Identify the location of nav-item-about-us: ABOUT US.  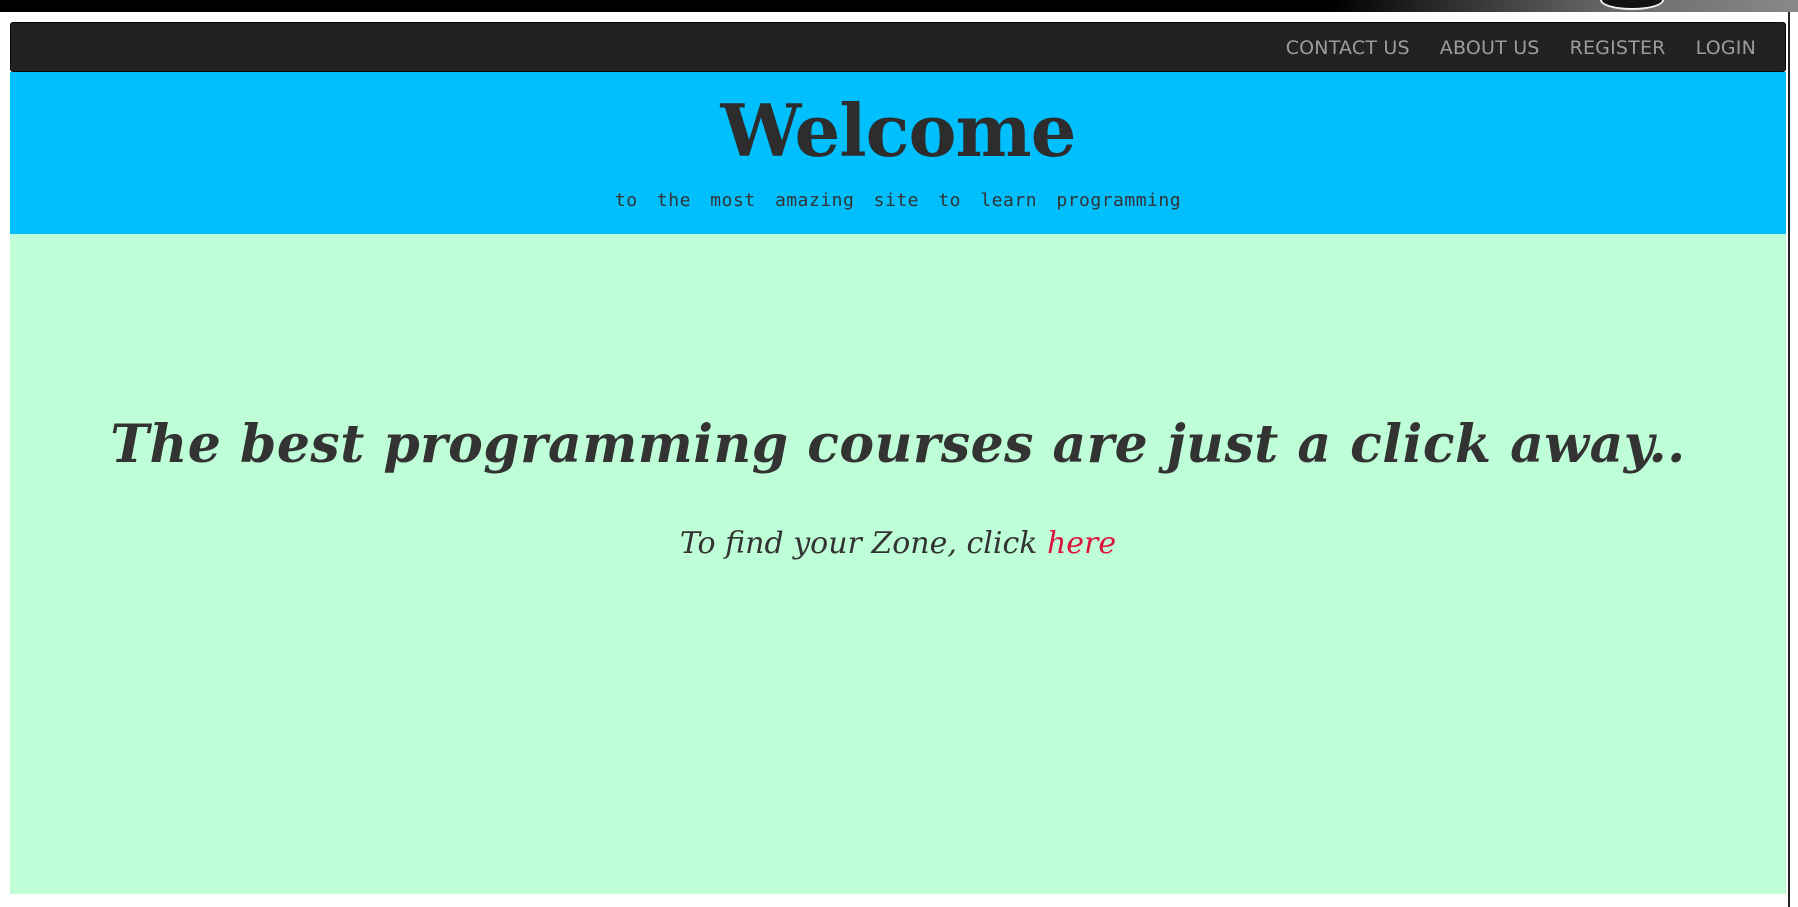
(1490, 48).